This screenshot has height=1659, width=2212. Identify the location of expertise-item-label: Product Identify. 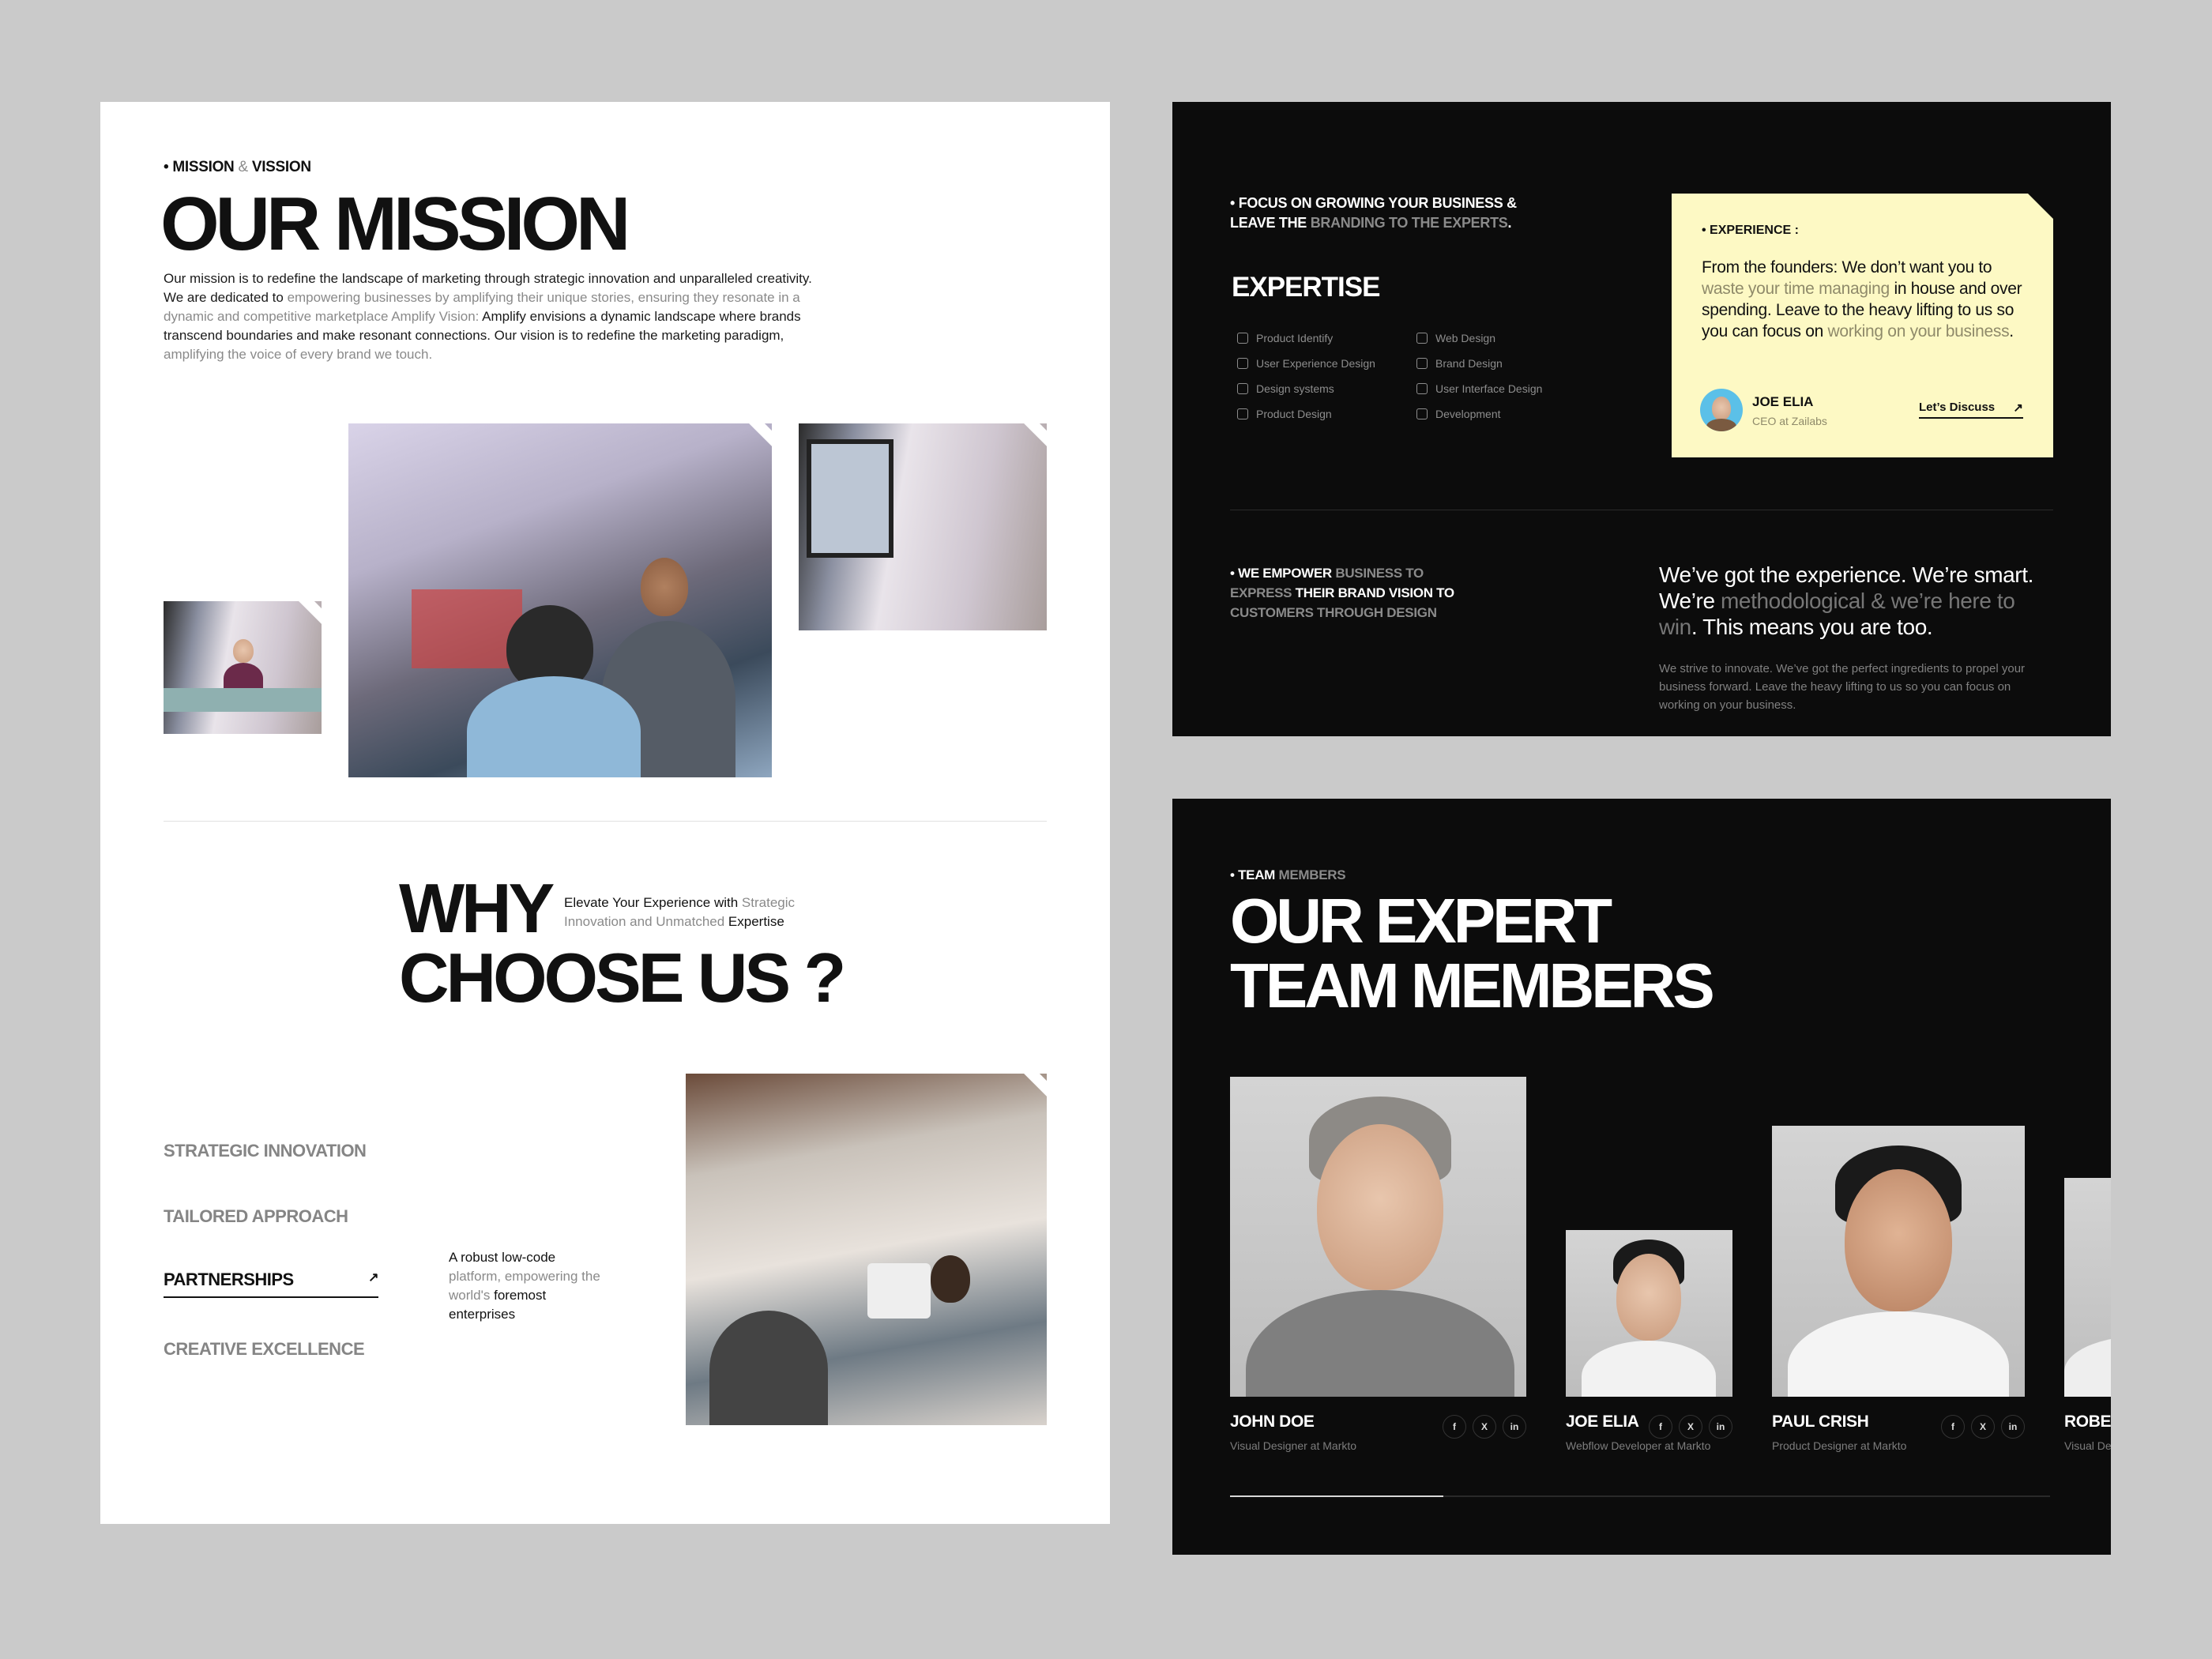
(1295, 338).